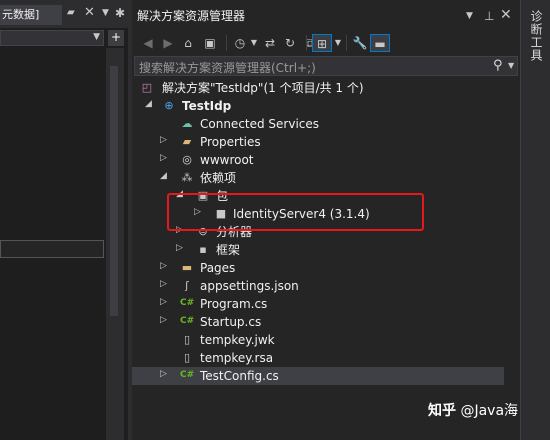 The height and width of the screenshot is (440, 550). What do you see at coordinates (203, 249) in the screenshot?
I see `framework-icon: ▪` at bounding box center [203, 249].